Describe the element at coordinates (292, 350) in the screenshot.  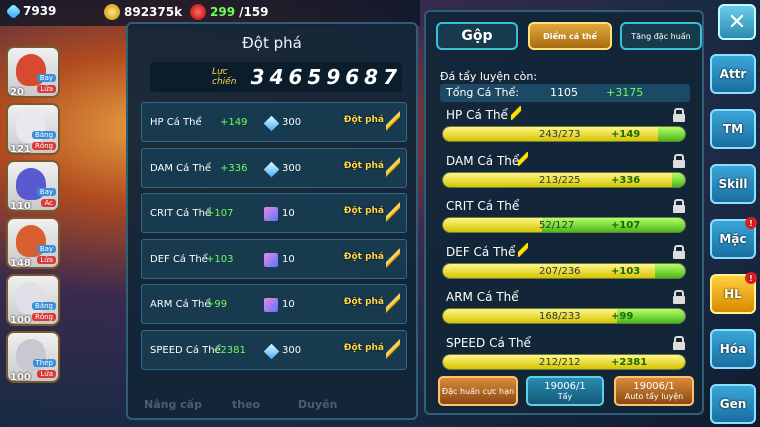
I see `stat-cost: 300` at that location.